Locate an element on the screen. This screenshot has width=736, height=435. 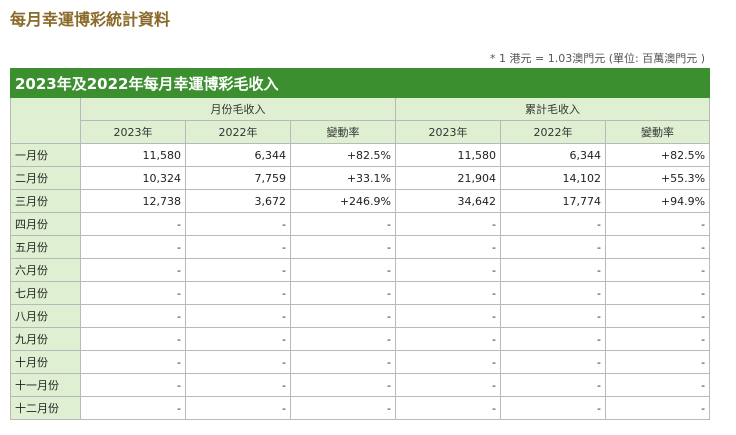
table-row: 五月份 - - - - - - is located at coordinates (360, 247).